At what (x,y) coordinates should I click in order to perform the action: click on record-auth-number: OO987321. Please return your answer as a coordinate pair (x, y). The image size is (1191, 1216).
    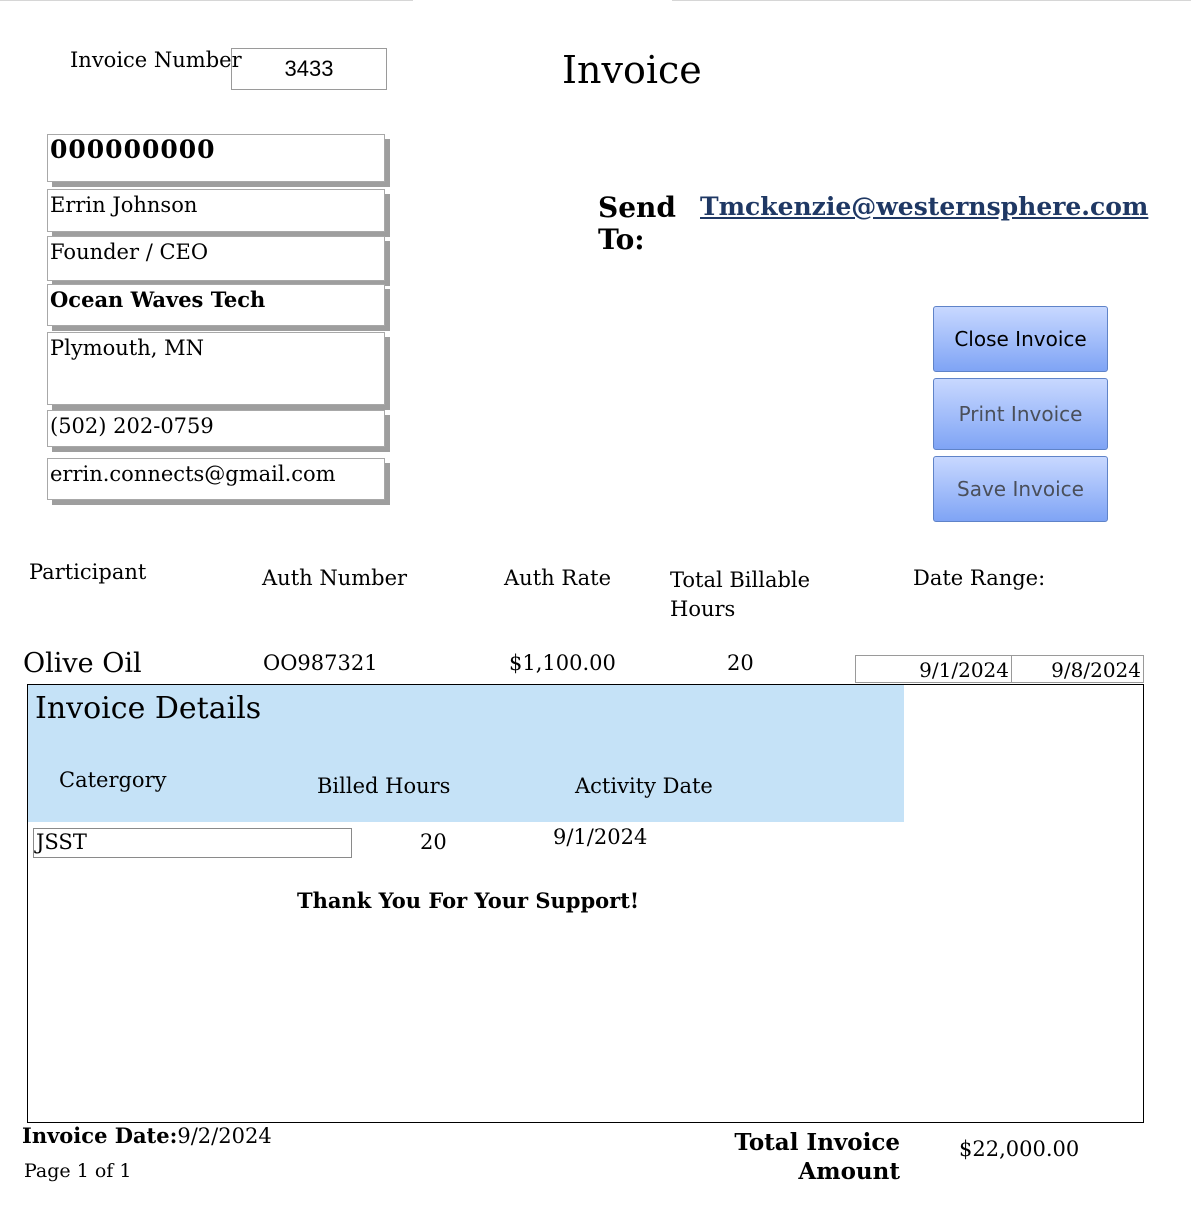
    Looking at the image, I should click on (320, 663).